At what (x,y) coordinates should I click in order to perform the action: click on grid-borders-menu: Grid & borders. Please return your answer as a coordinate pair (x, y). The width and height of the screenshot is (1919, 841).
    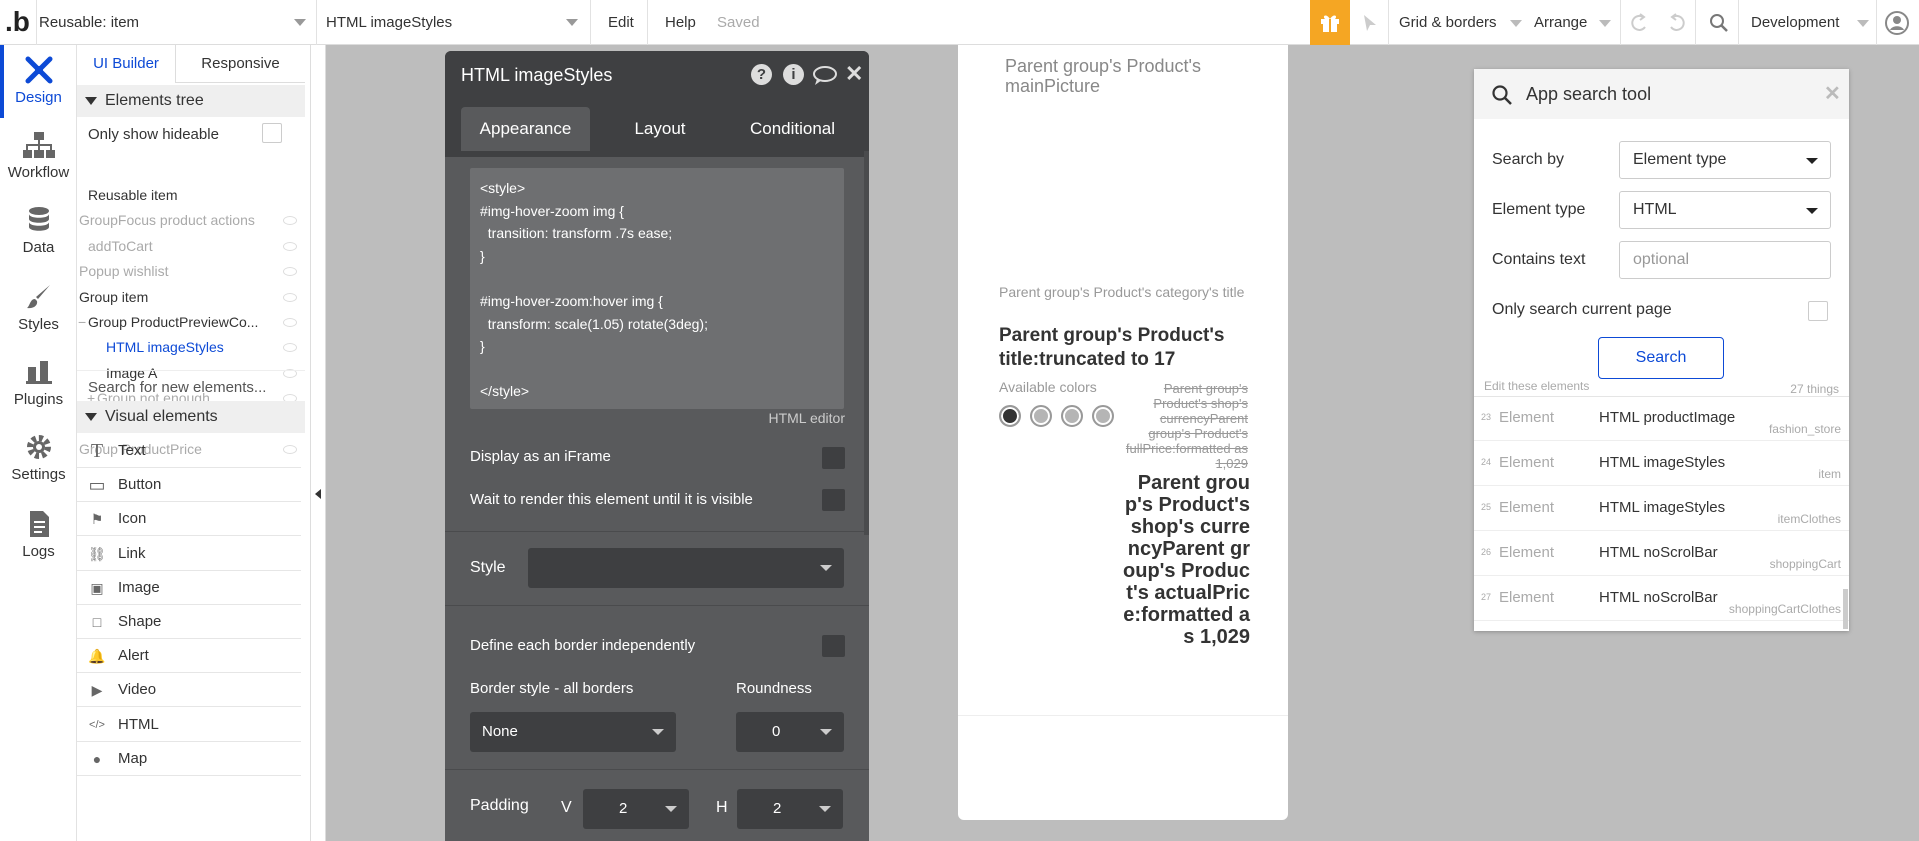
    Looking at the image, I should click on (1461, 22).